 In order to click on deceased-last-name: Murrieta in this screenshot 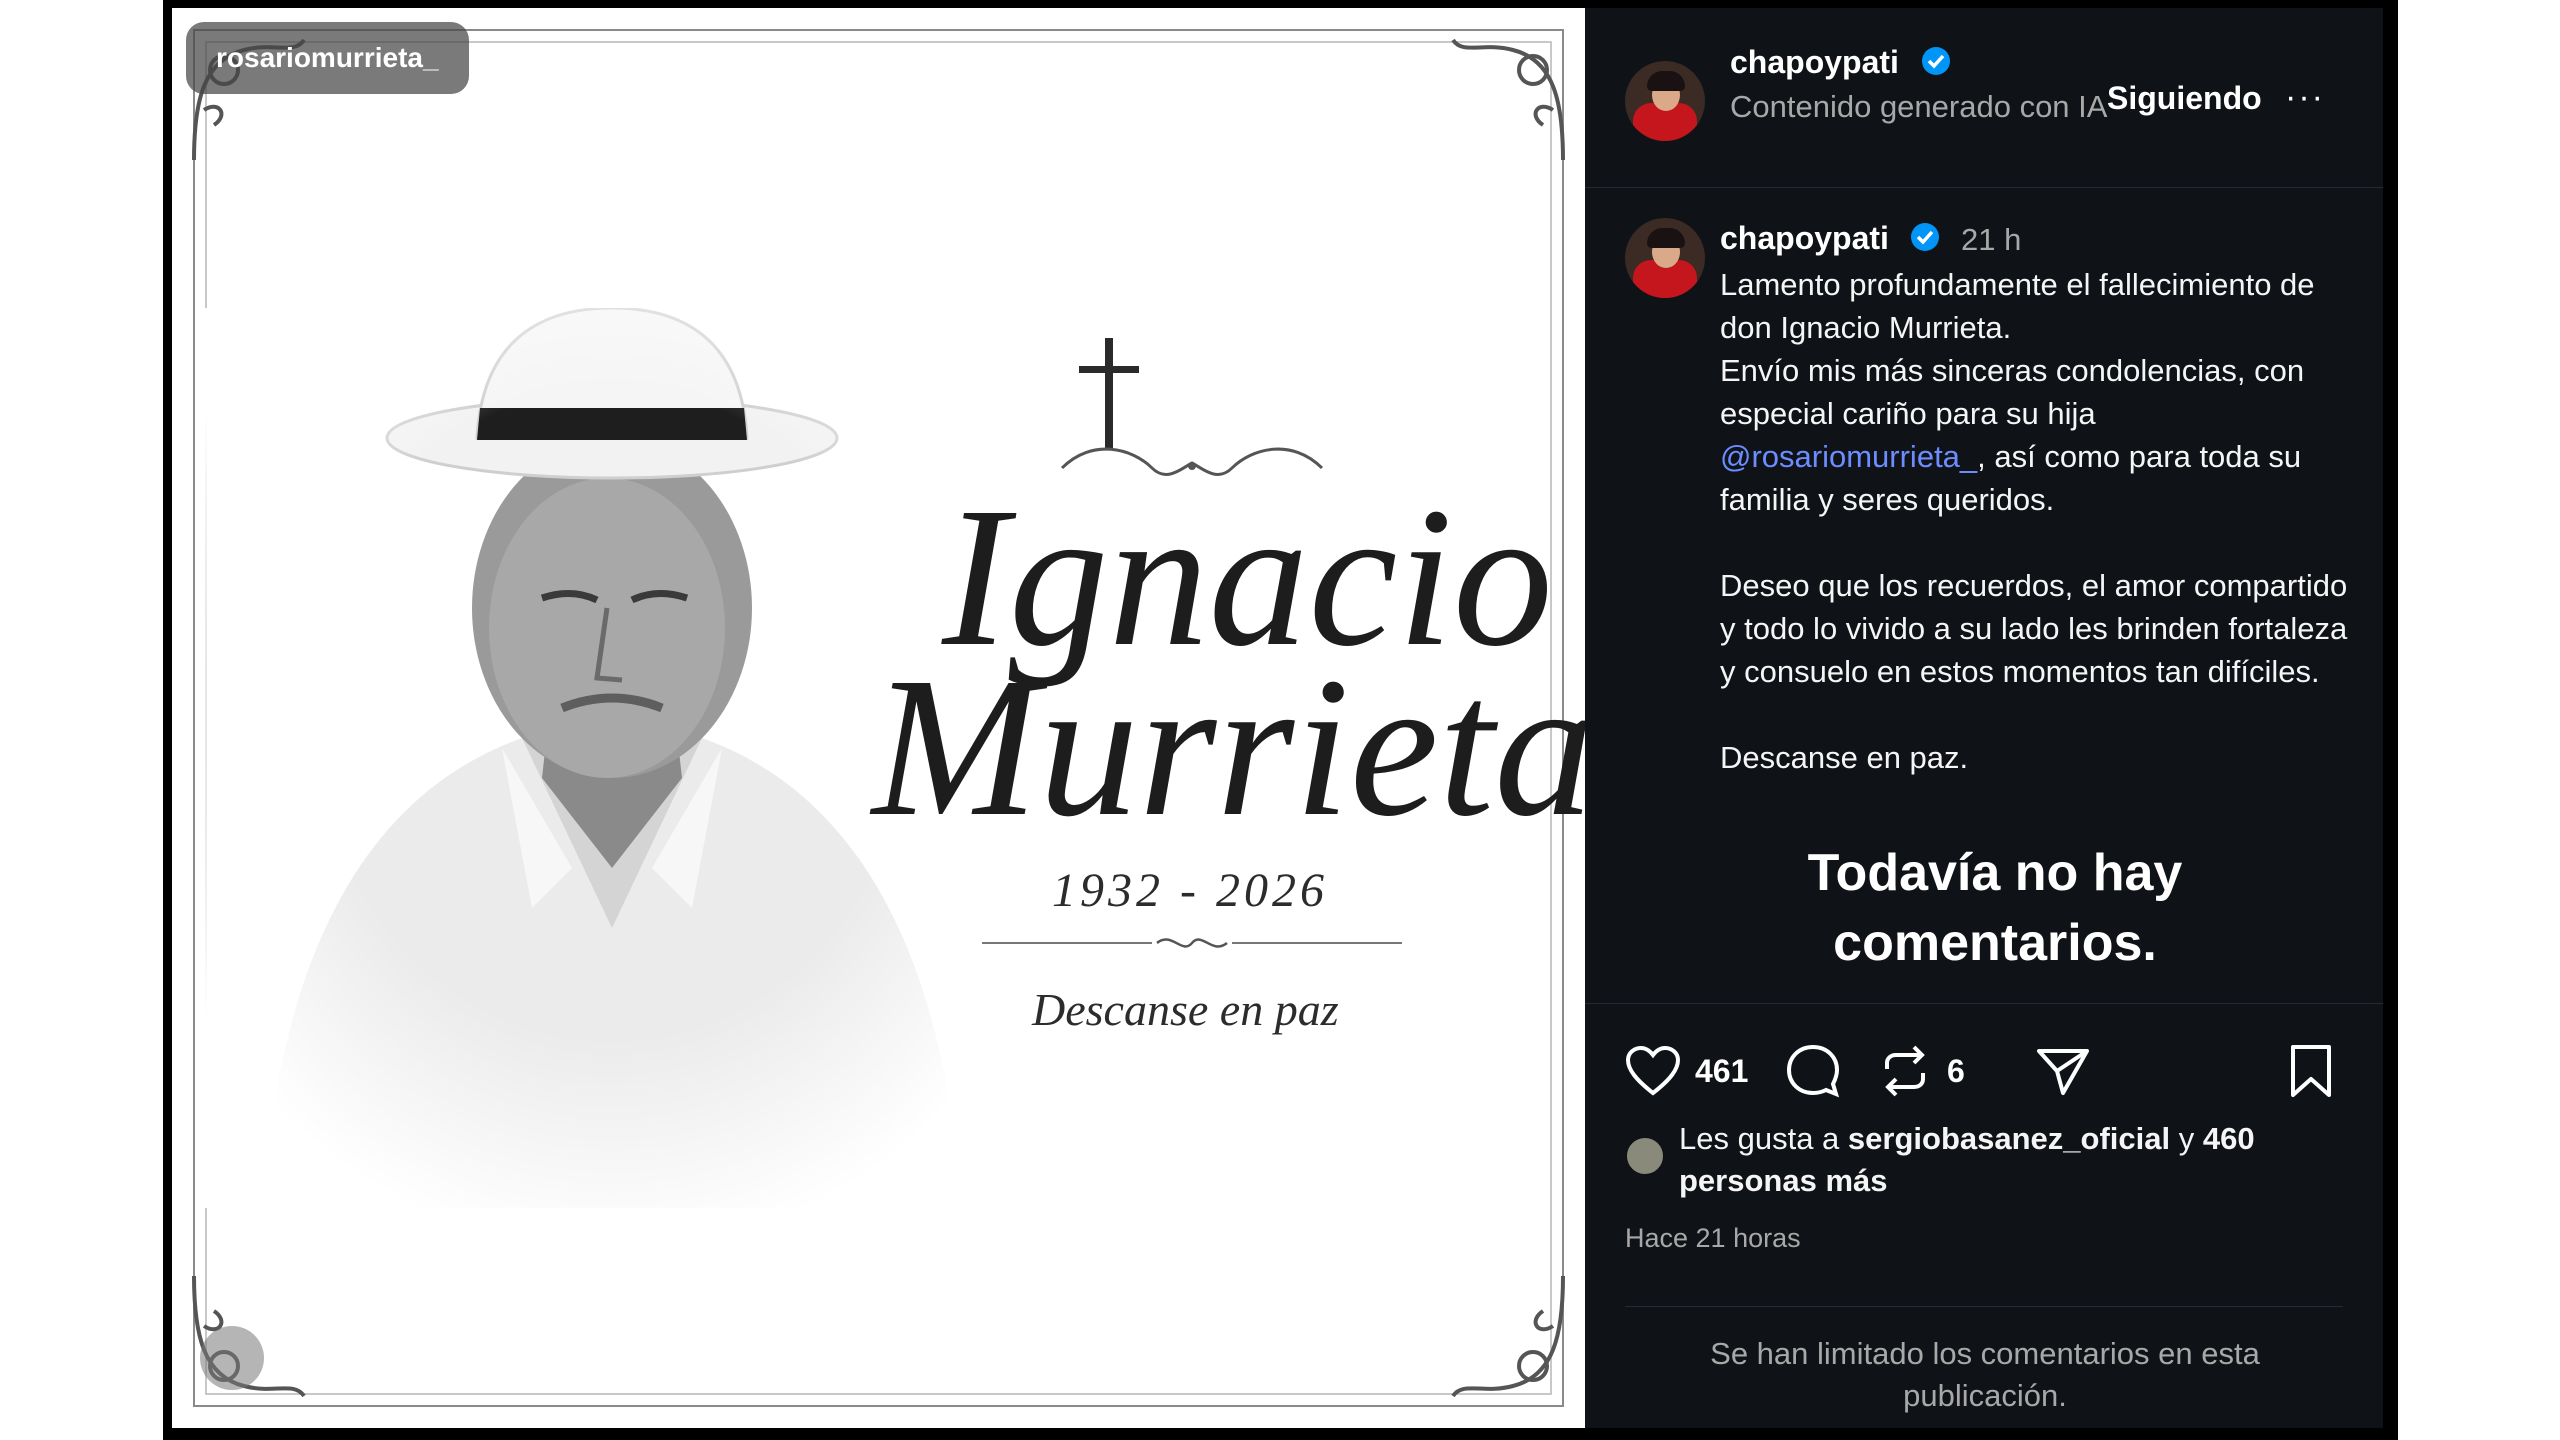, I will do `click(1228, 747)`.